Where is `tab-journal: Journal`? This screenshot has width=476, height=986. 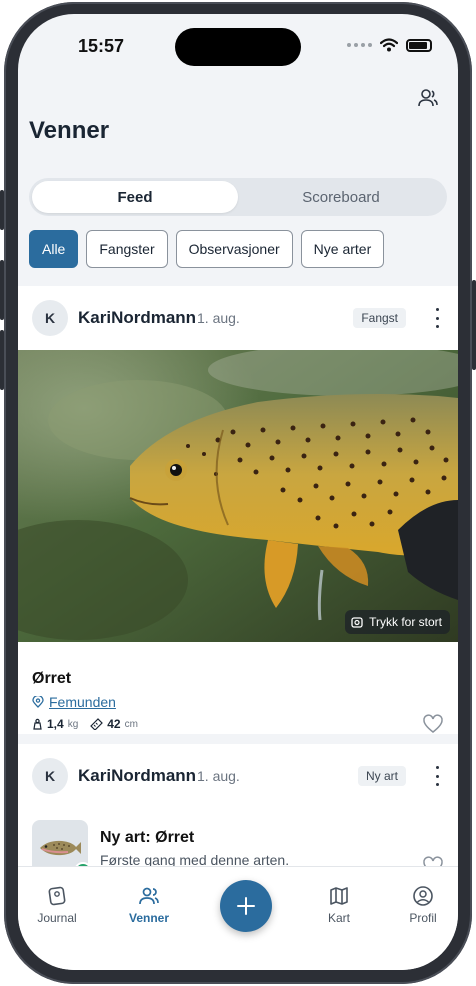
tab-journal: Journal is located at coordinates (57, 905).